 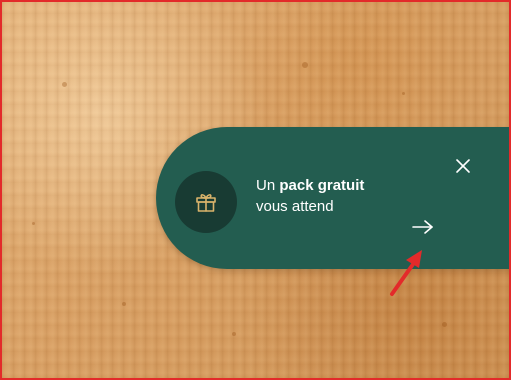 I want to click on promo-line-1: Un pack gratuit, so click(x=310, y=185).